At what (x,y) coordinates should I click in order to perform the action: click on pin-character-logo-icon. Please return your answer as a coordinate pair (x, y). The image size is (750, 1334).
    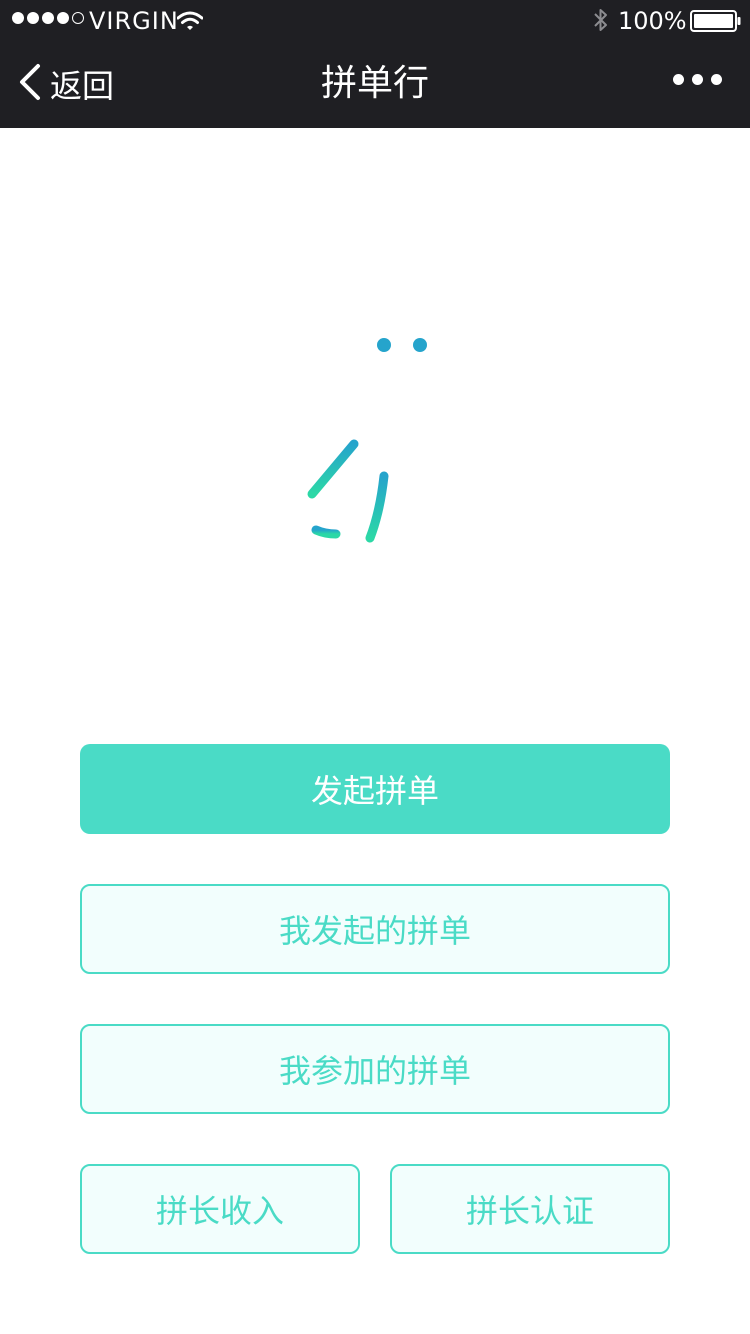
    Looking at the image, I should click on (375, 440).